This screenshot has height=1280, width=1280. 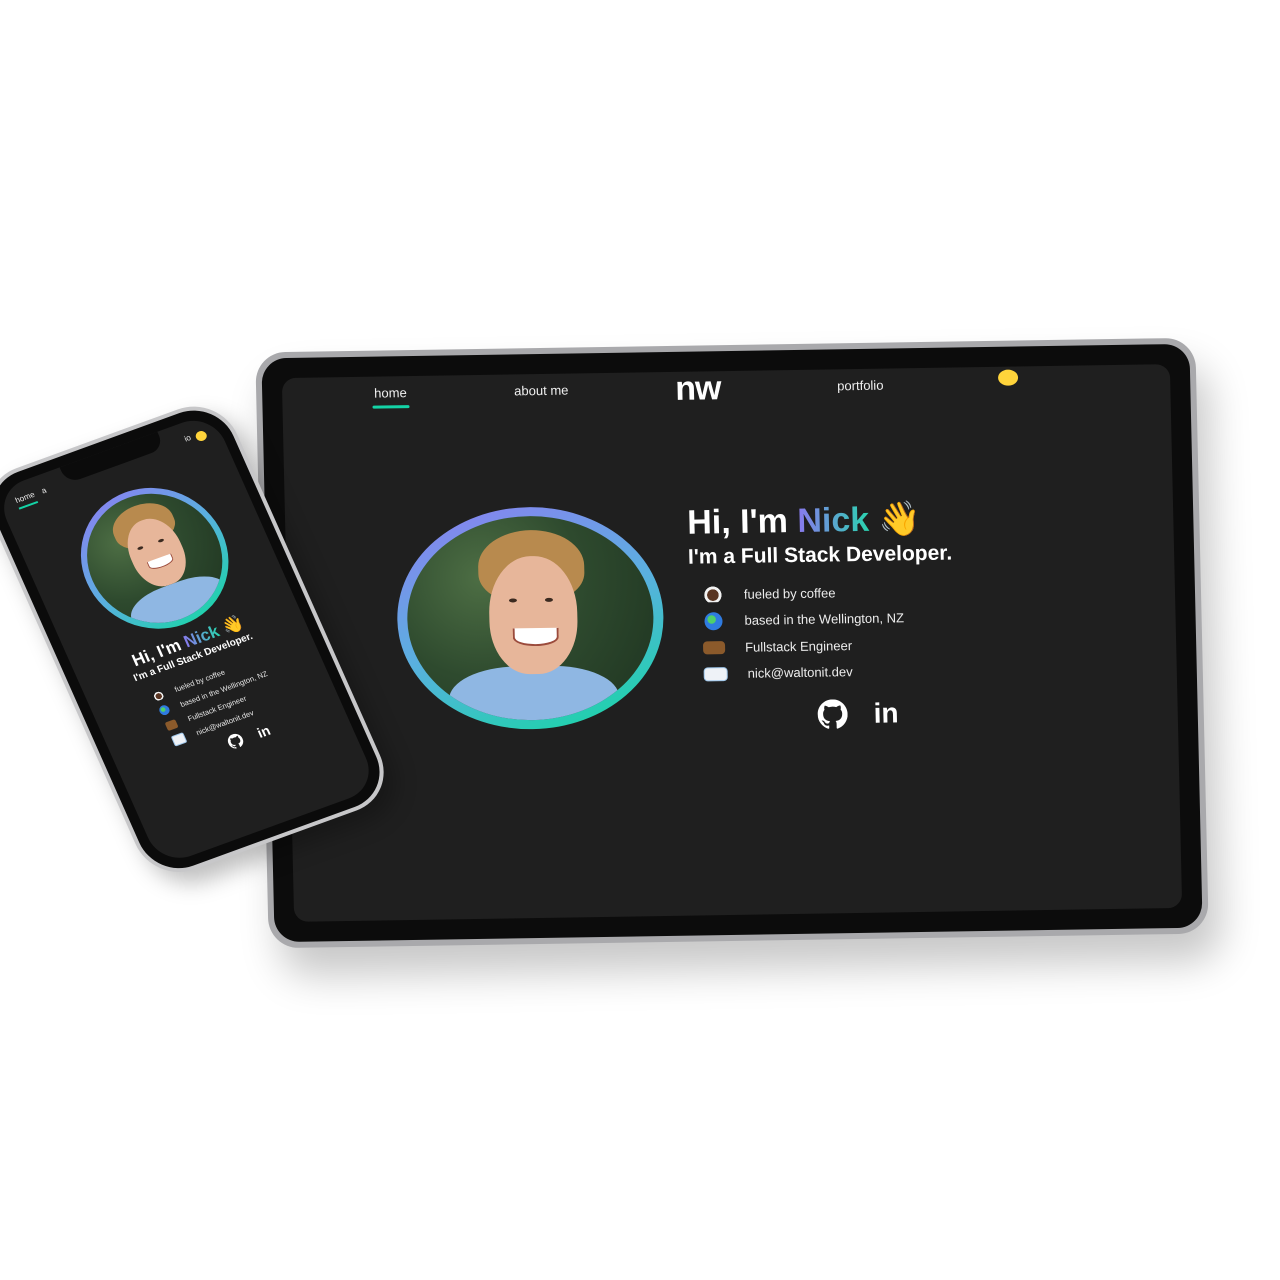 I want to click on nav-portfolio: portfolio, so click(x=860, y=386).